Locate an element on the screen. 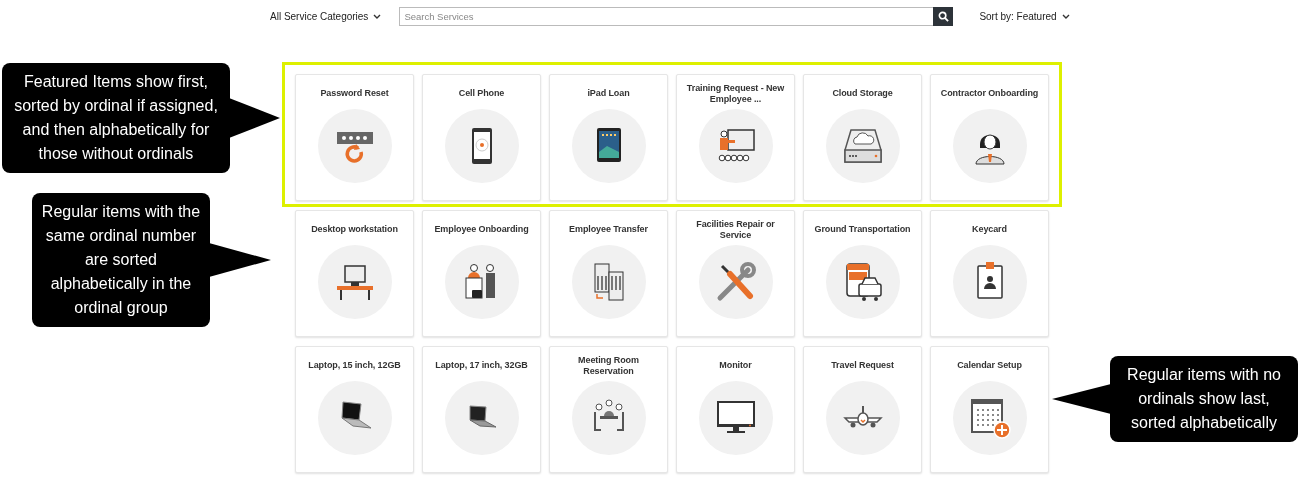 Image resolution: width=1307 pixels, height=484 pixels. service-title: Meeting Room Reservation is located at coordinates (608, 366).